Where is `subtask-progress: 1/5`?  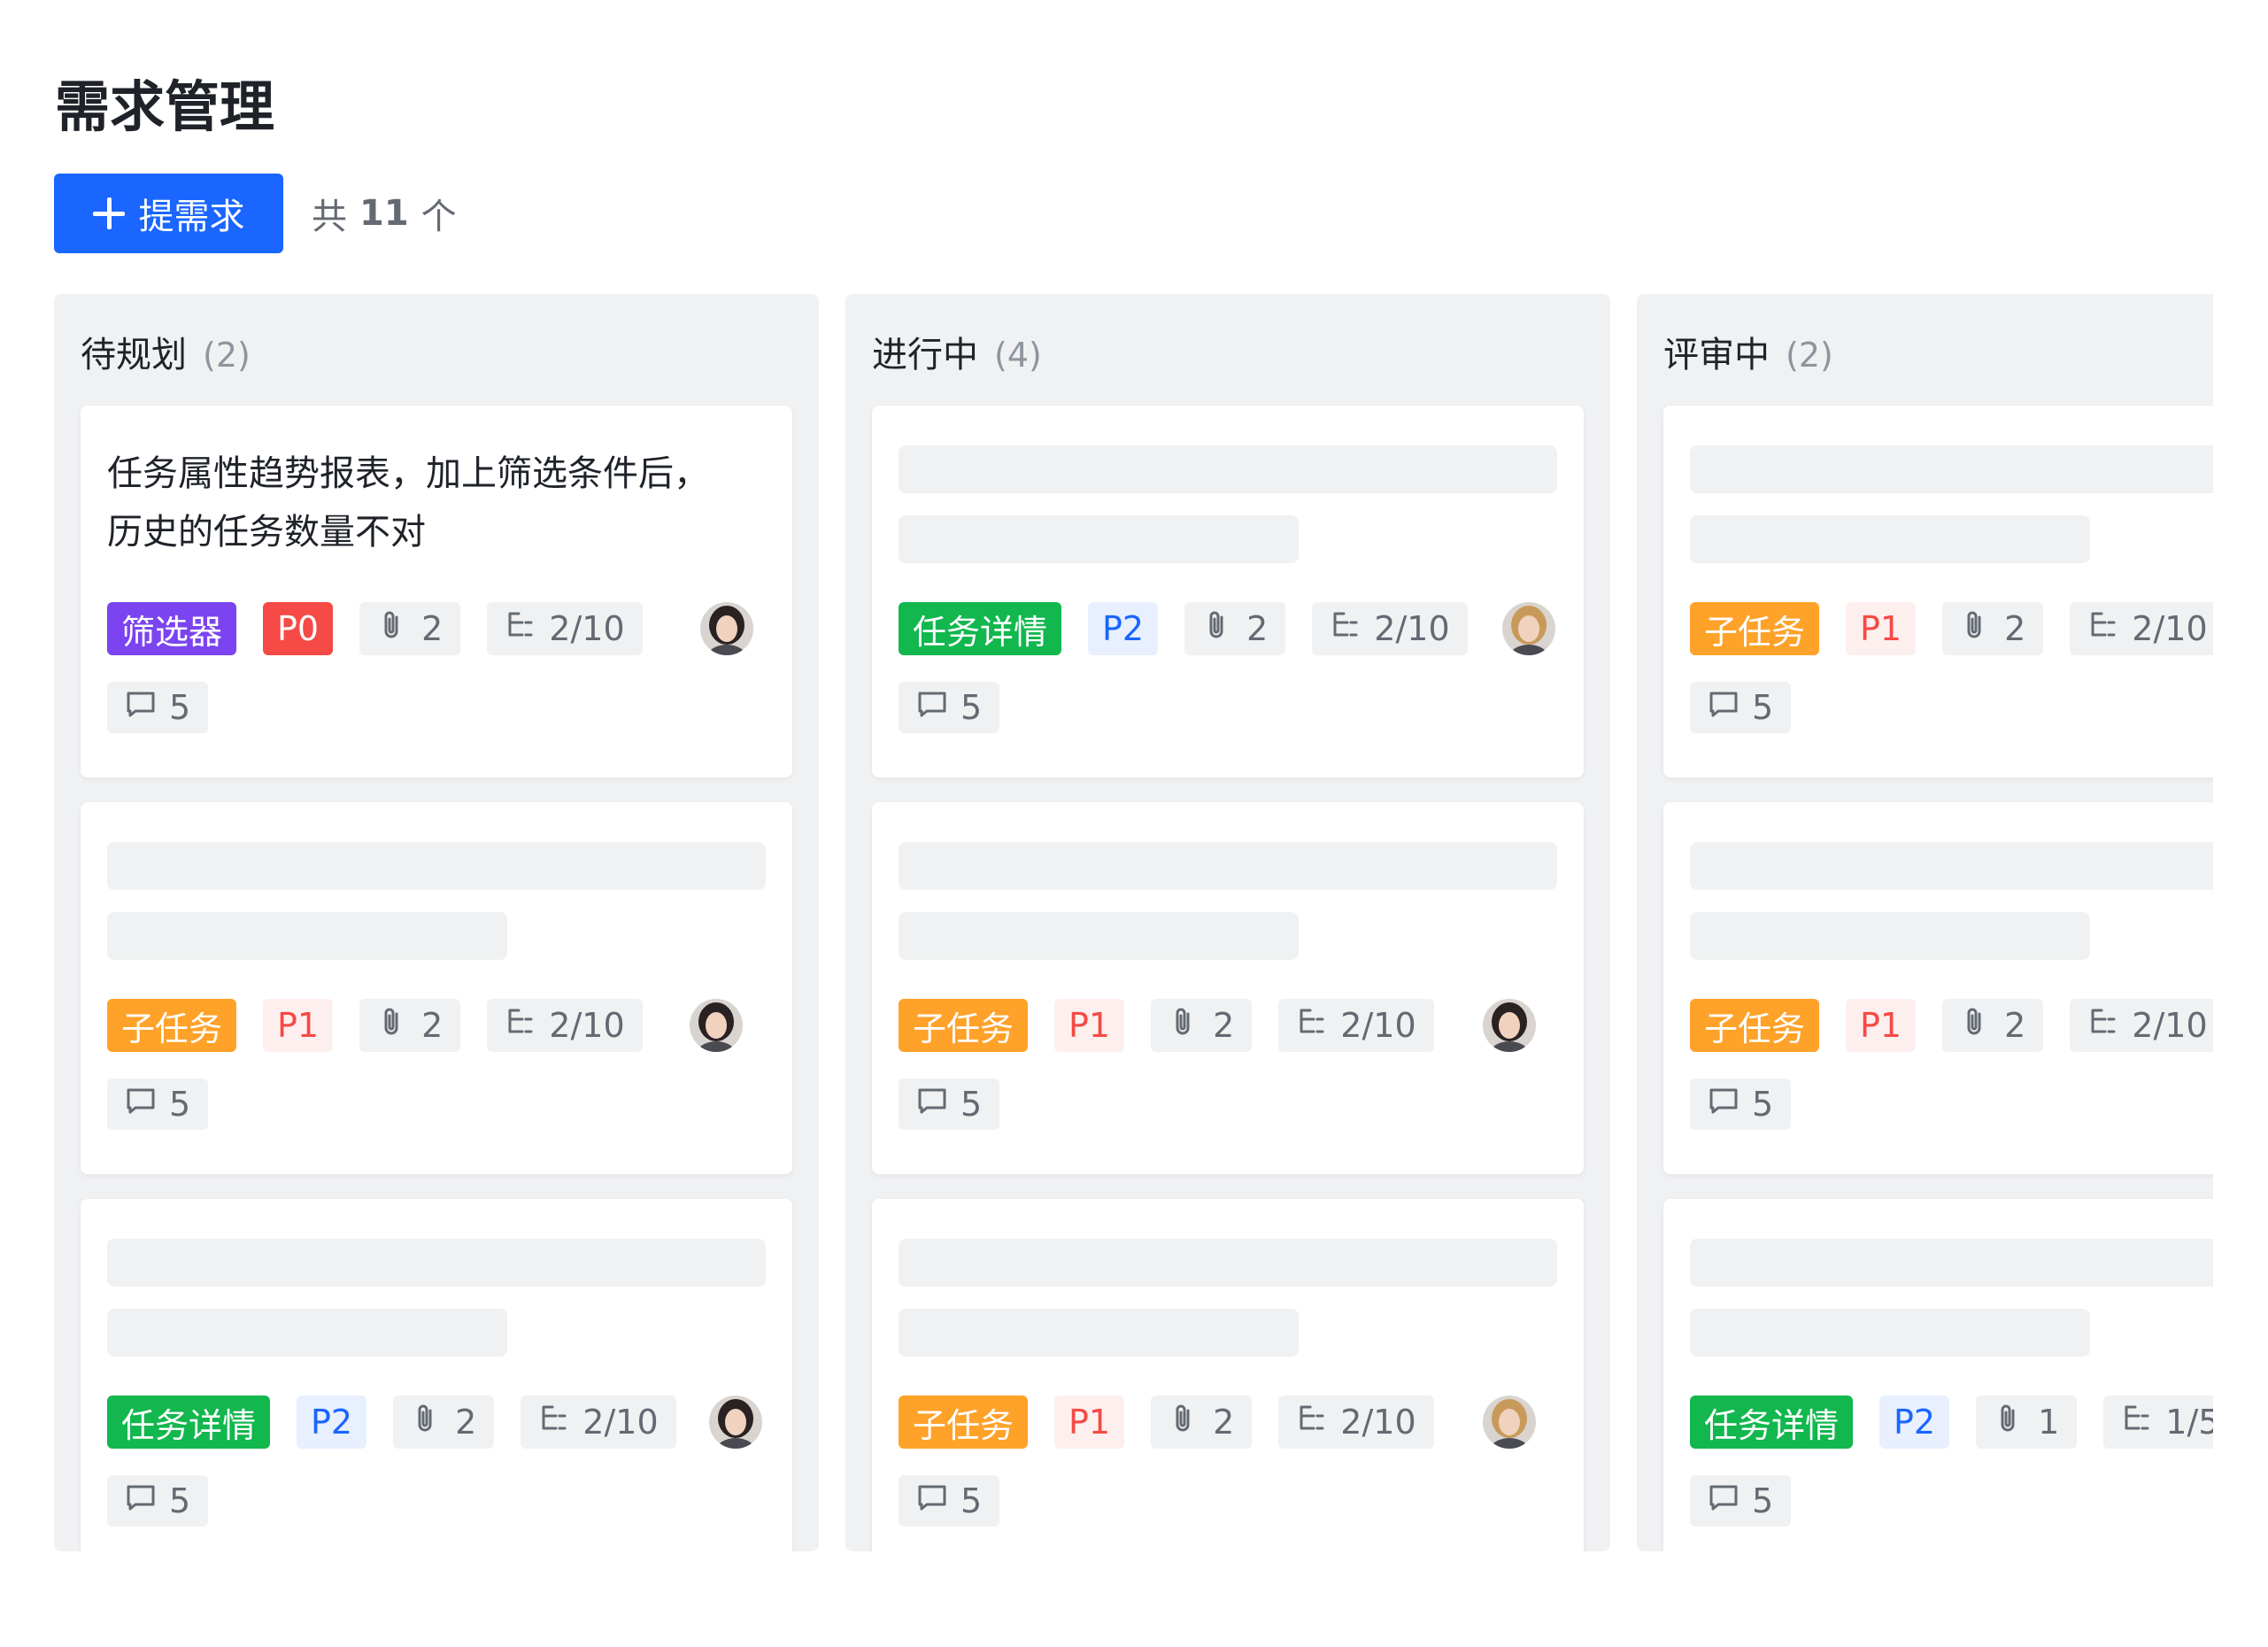
subtask-progress: 1/5 is located at coordinates (2158, 1422).